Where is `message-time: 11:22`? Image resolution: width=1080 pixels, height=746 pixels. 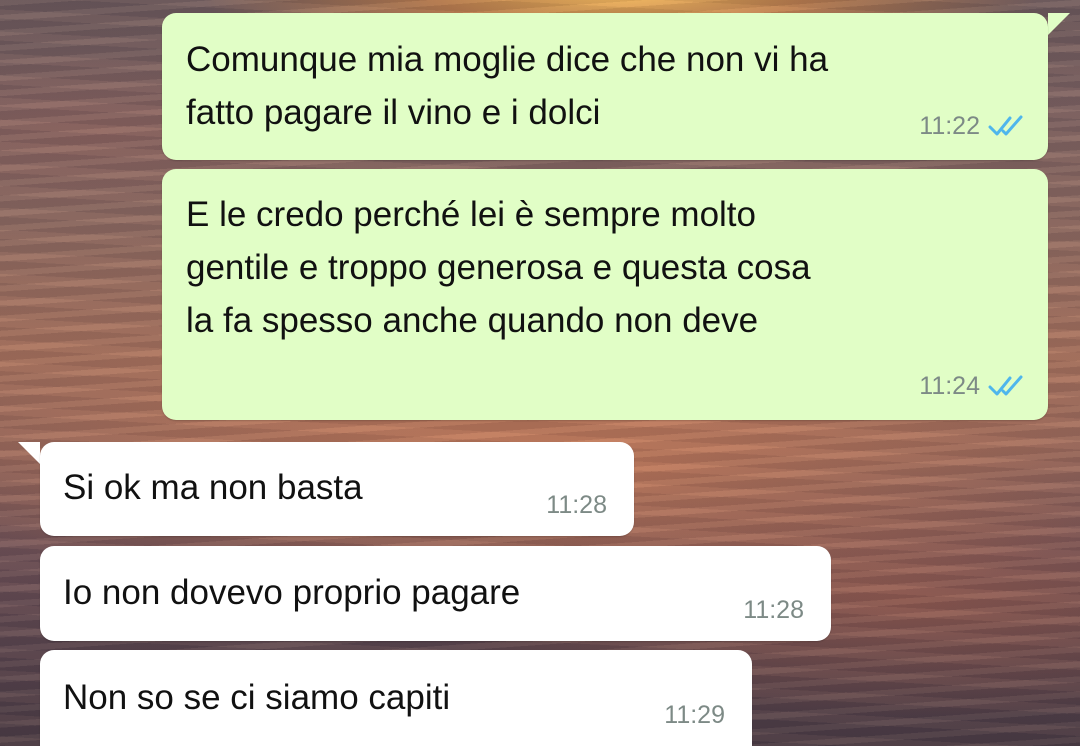 message-time: 11:22 is located at coordinates (949, 126).